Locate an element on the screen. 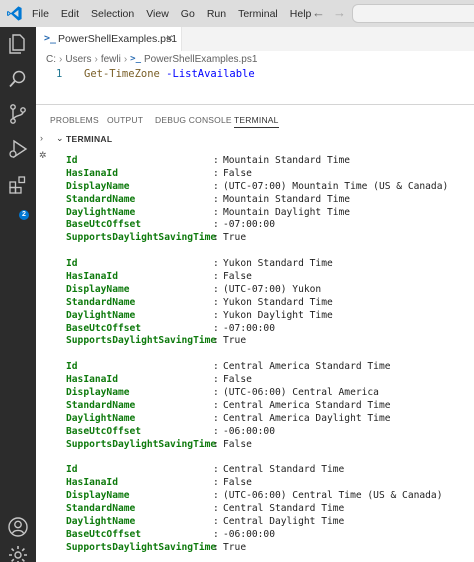  code-line: 1 Get-TimeZone -ListAvailable is located at coordinates (255, 75).